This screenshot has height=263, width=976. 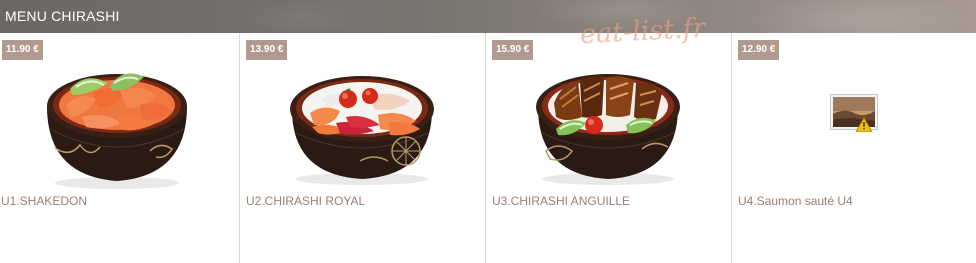 What do you see at coordinates (22, 50) in the screenshot?
I see `price-badge: 11.90 €` at bounding box center [22, 50].